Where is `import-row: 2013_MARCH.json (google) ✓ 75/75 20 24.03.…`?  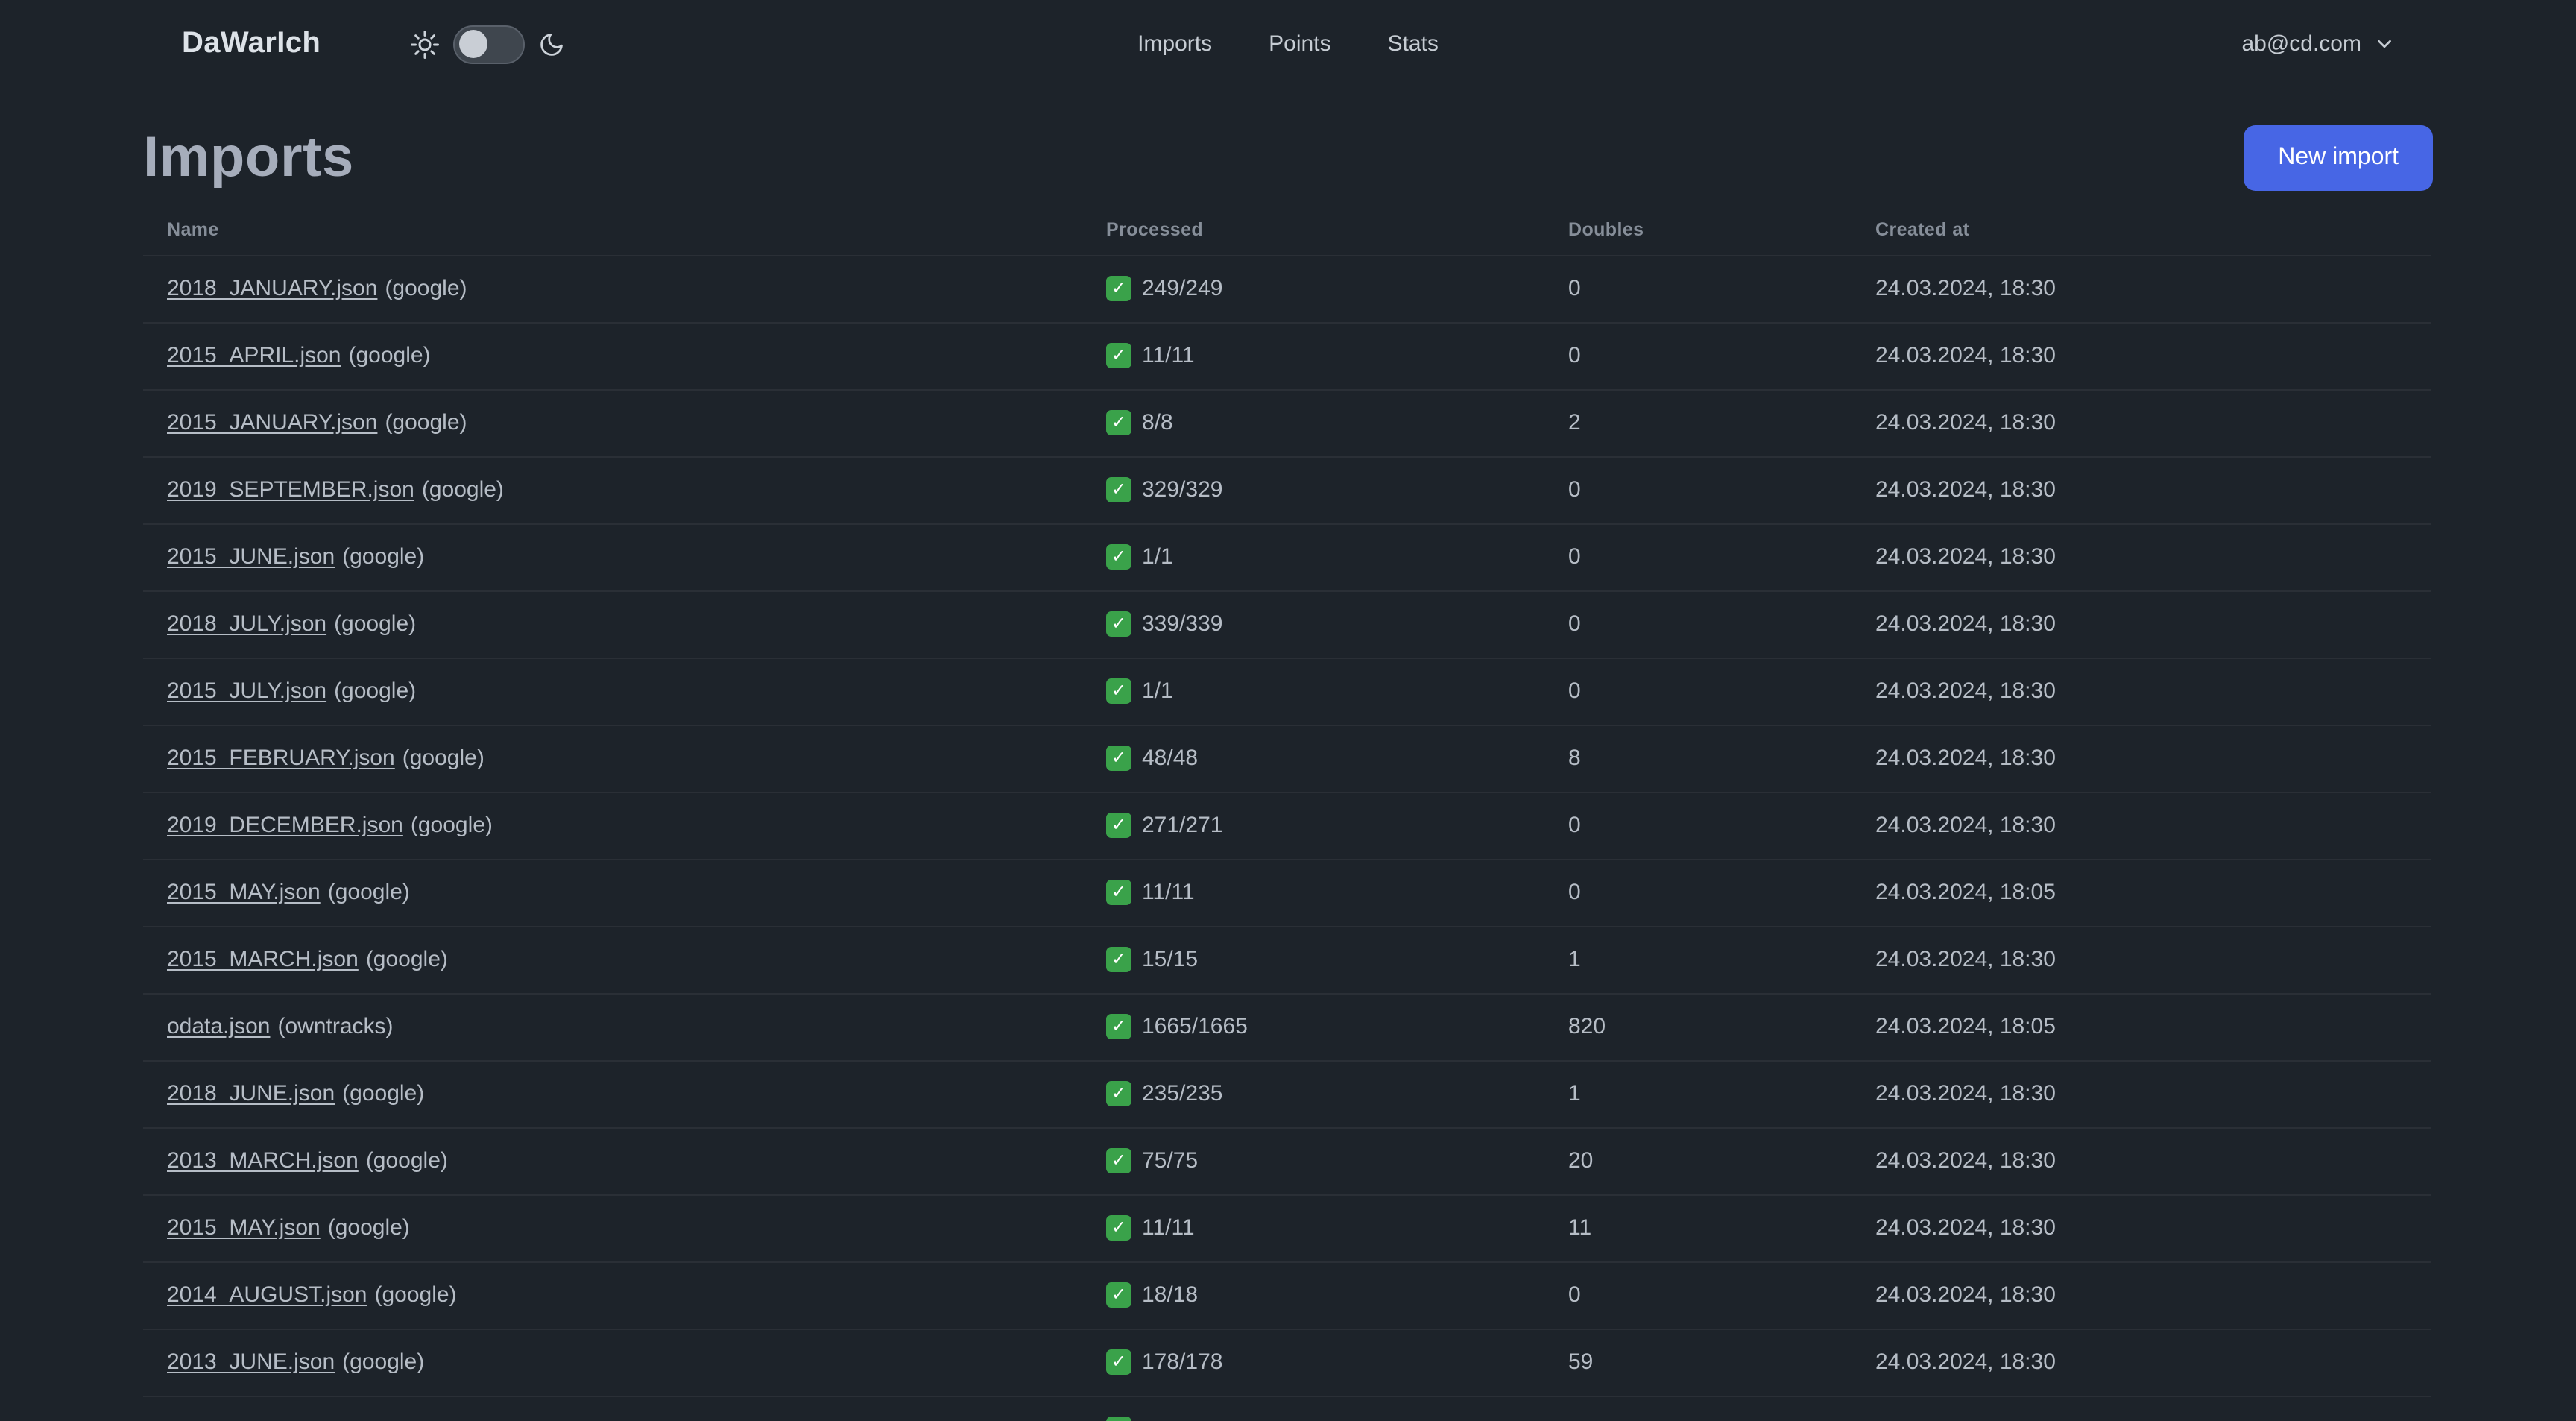
import-row: 2013_MARCH.json (google) ✓ 75/75 20 24.03.… is located at coordinates (1287, 1161).